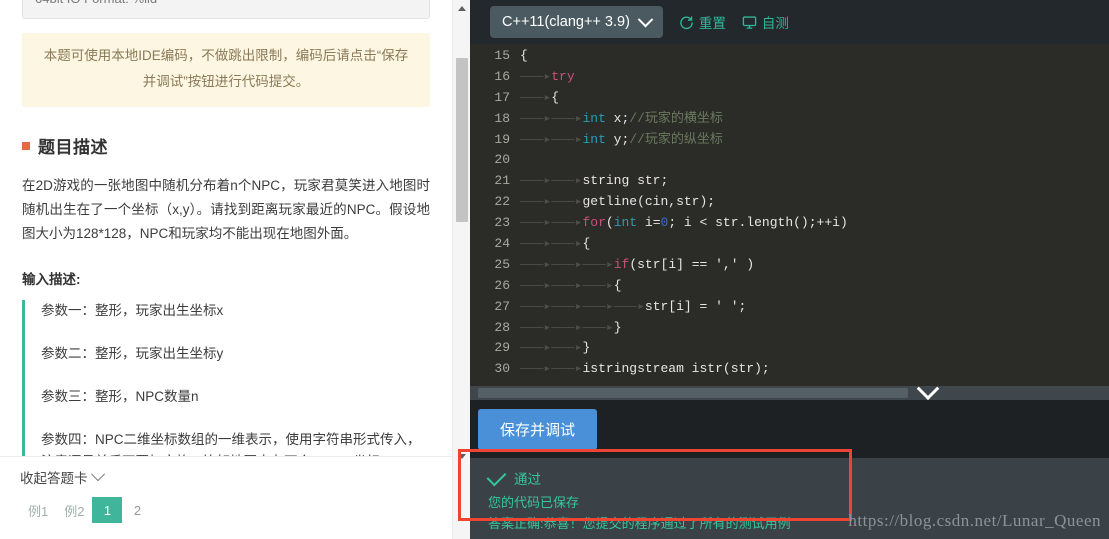 The width and height of the screenshot is (1109, 539). What do you see at coordinates (789, 265) in the screenshot?
I see `code-line: 25 ———▸———▸———▸if(str[i] == ',' )` at bounding box center [789, 265].